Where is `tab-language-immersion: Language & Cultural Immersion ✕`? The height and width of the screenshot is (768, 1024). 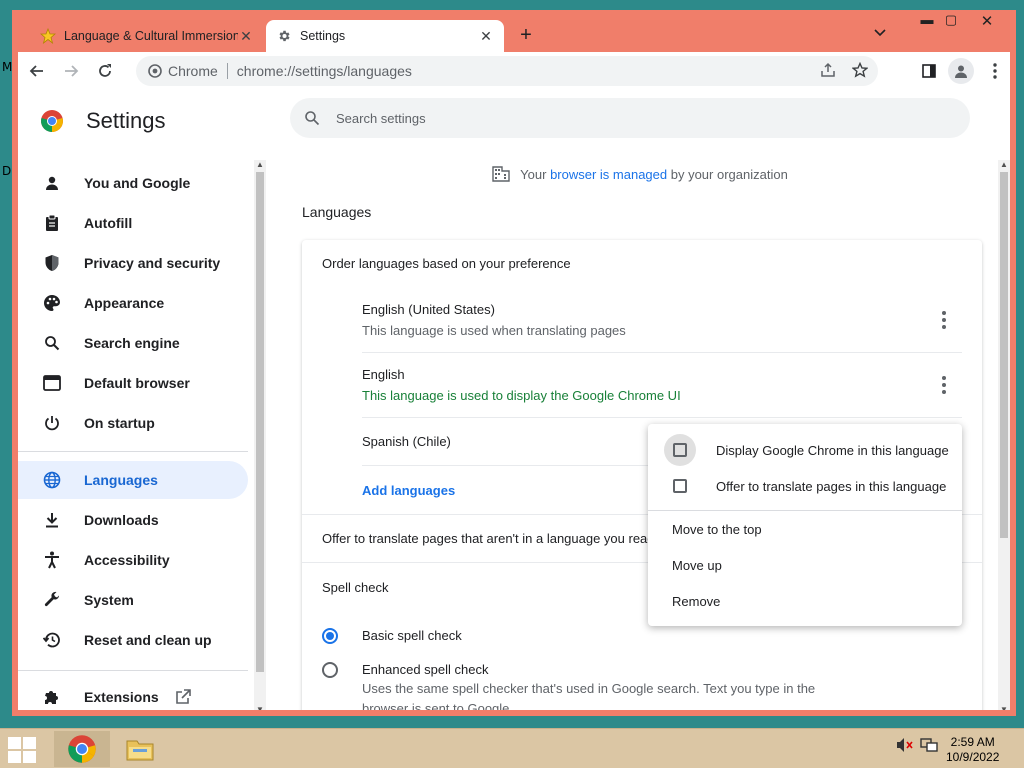
tab-language-immersion: Language & Cultural Immersion ✕ is located at coordinates (147, 36).